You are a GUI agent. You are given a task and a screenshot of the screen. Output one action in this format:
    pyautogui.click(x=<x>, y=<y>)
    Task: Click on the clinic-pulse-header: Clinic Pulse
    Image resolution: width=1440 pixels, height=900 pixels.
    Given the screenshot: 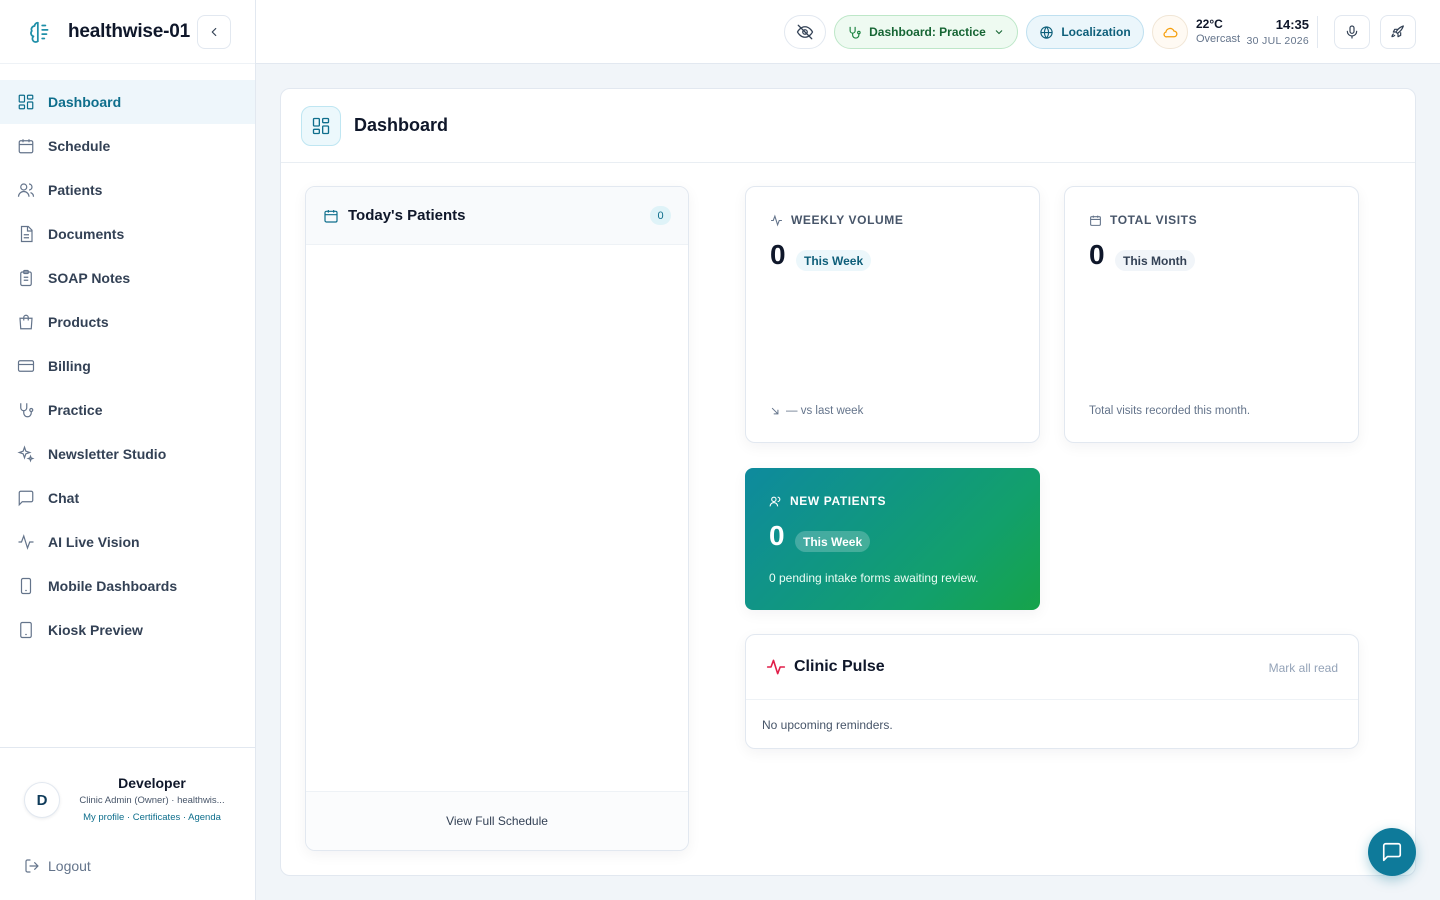 What is the action you would take?
    pyautogui.click(x=1052, y=667)
    